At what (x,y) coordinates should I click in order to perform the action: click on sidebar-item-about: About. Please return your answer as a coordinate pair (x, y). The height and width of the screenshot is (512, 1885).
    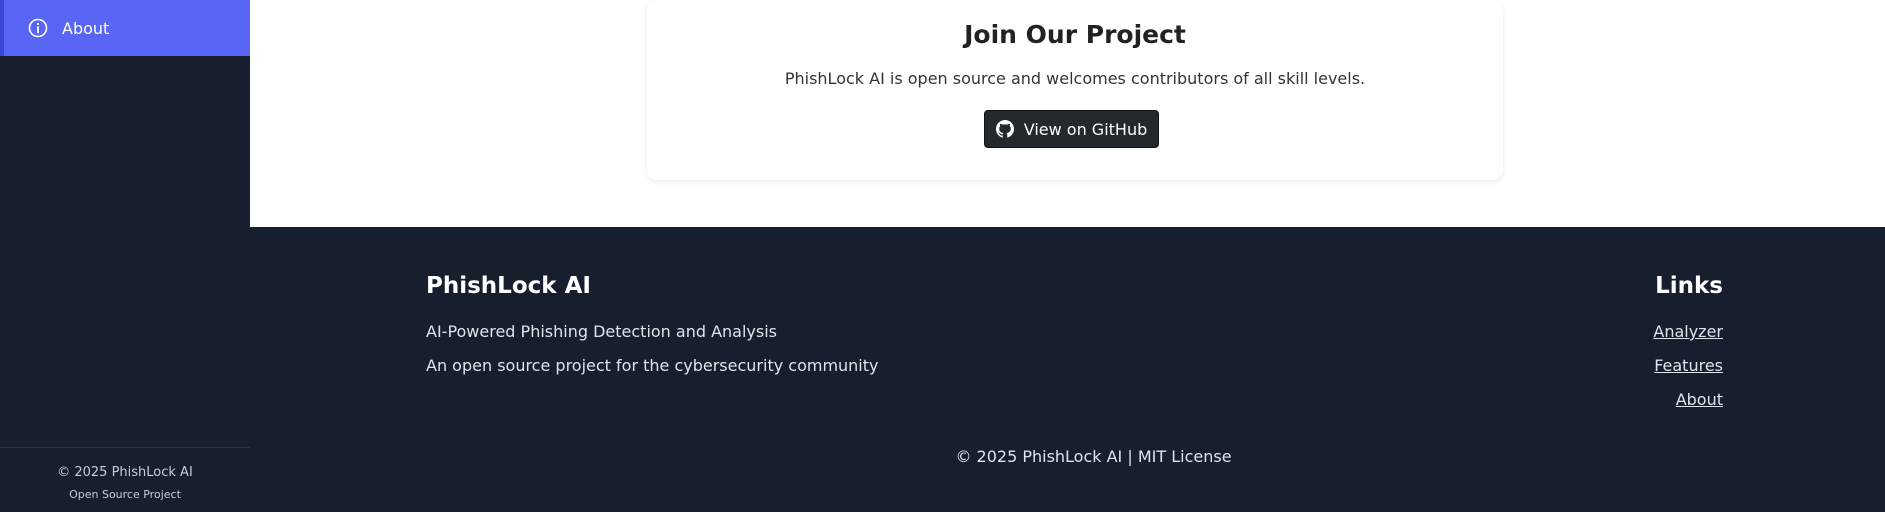
    Looking at the image, I should click on (125, 28).